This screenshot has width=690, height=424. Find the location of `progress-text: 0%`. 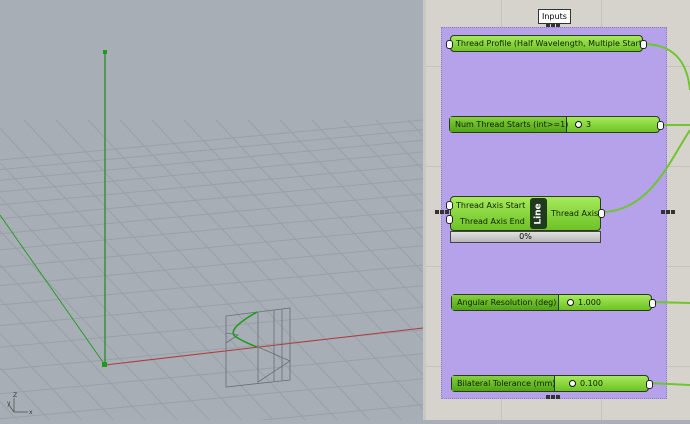

progress-text: 0% is located at coordinates (525, 236).